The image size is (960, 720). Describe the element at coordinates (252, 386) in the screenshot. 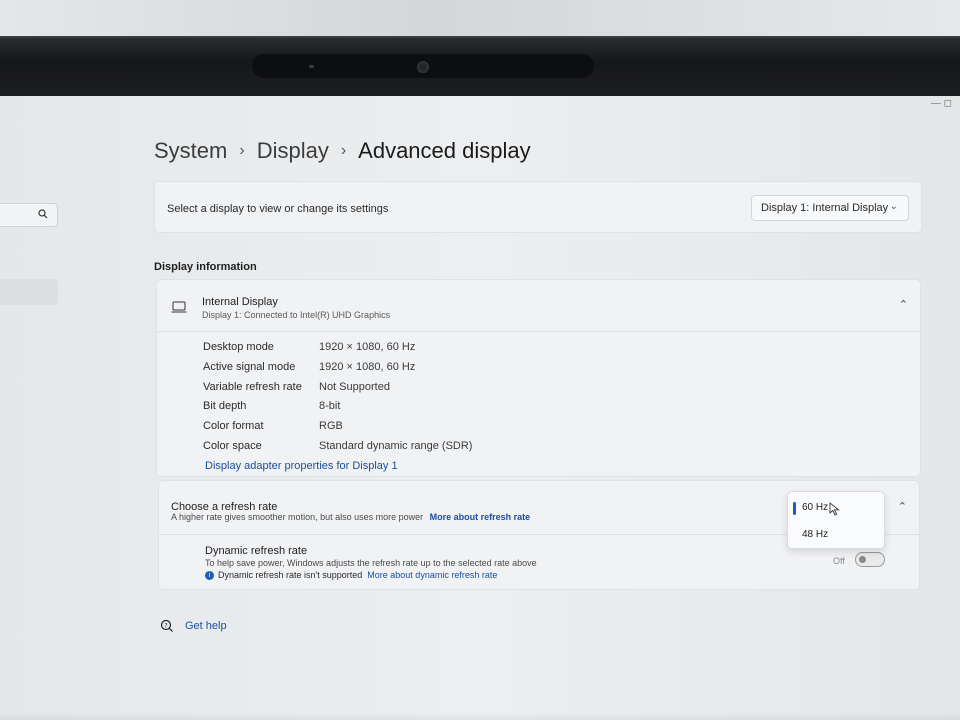

I see `info-key: Variable refresh rate` at that location.